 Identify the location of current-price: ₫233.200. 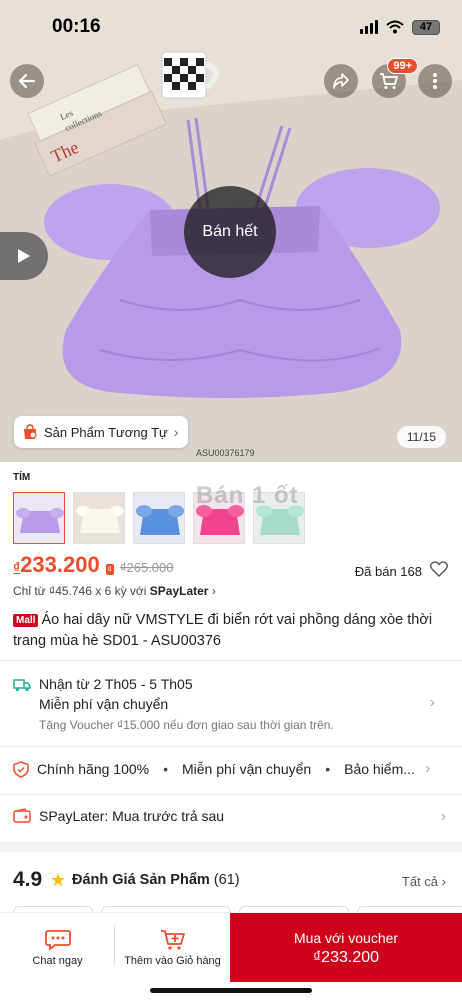
(56, 564).